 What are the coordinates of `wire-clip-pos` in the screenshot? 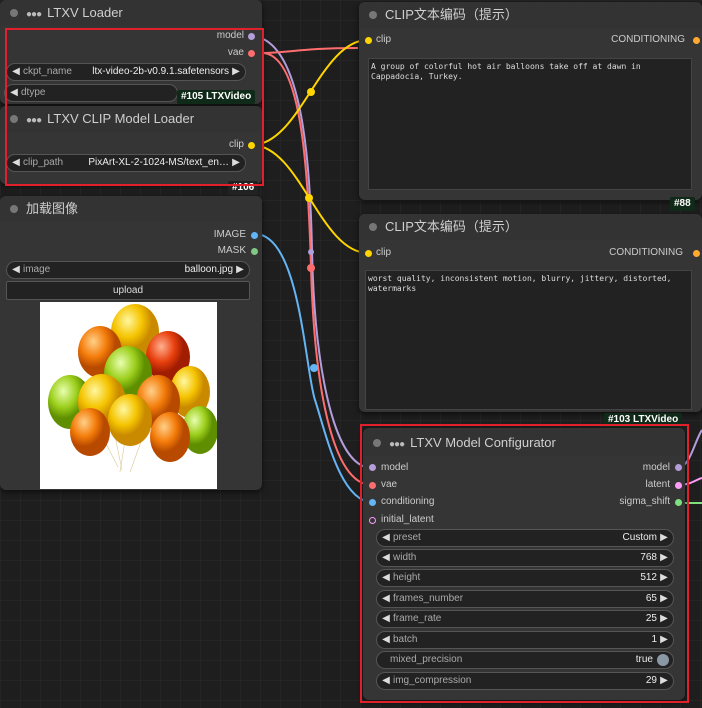 It's located at (310, 92).